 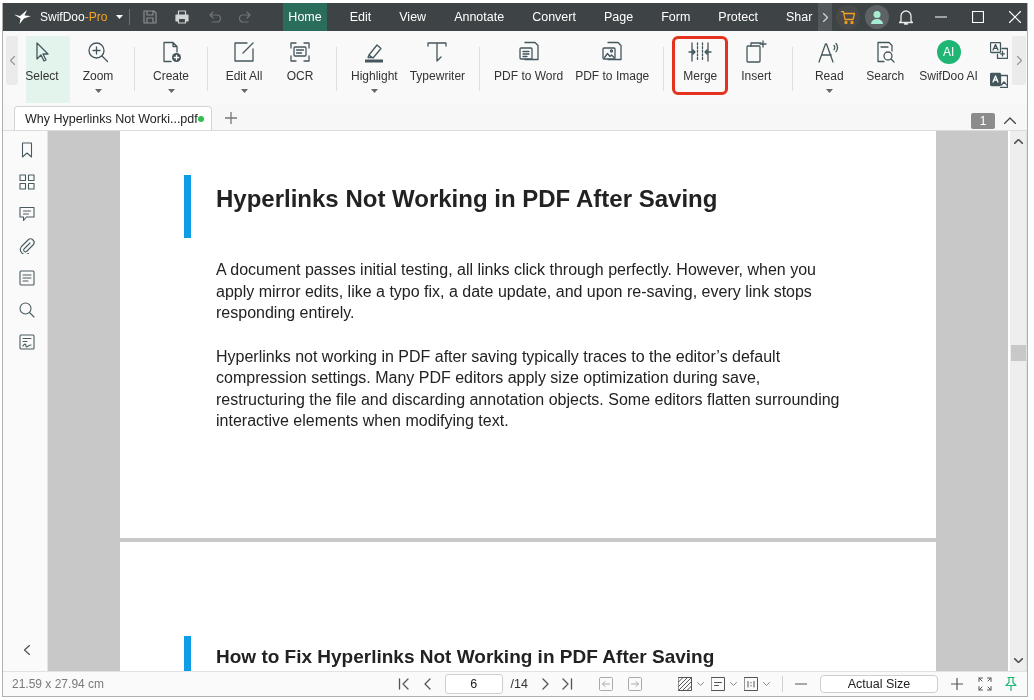 What do you see at coordinates (799, 17) in the screenshot?
I see `menu-tab: Shar` at bounding box center [799, 17].